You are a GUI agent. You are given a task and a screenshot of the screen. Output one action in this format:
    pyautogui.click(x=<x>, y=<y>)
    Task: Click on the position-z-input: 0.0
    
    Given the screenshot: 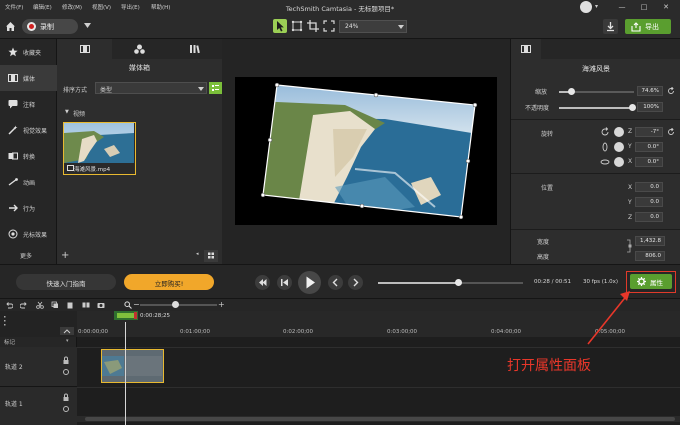 What is the action you would take?
    pyautogui.click(x=649, y=217)
    